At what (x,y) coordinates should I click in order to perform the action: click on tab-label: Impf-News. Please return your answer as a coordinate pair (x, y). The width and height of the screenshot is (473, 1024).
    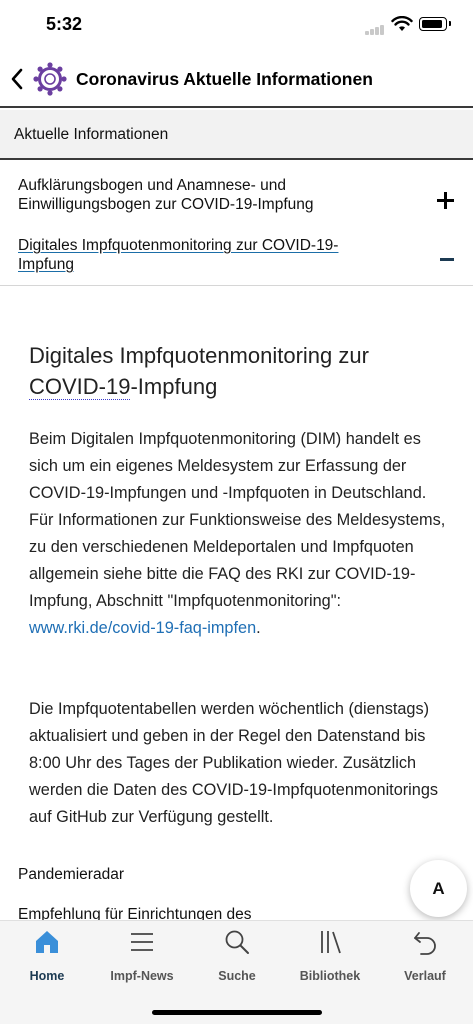
    Looking at the image, I should click on (142, 976).